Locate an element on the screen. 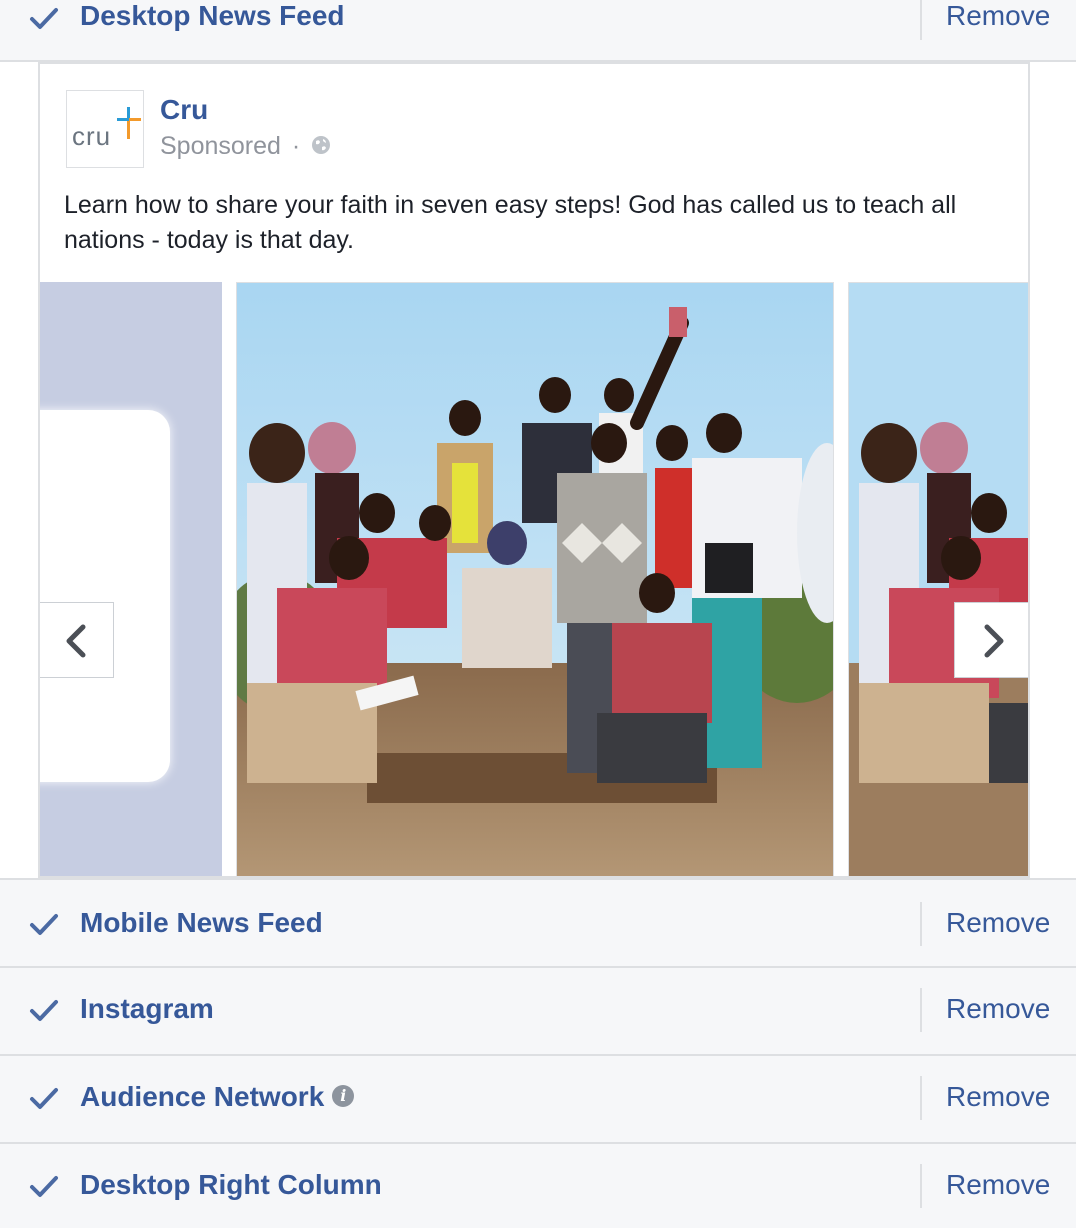 The width and height of the screenshot is (1076, 1228). placement-label: Mobile News Feed is located at coordinates (201, 922).